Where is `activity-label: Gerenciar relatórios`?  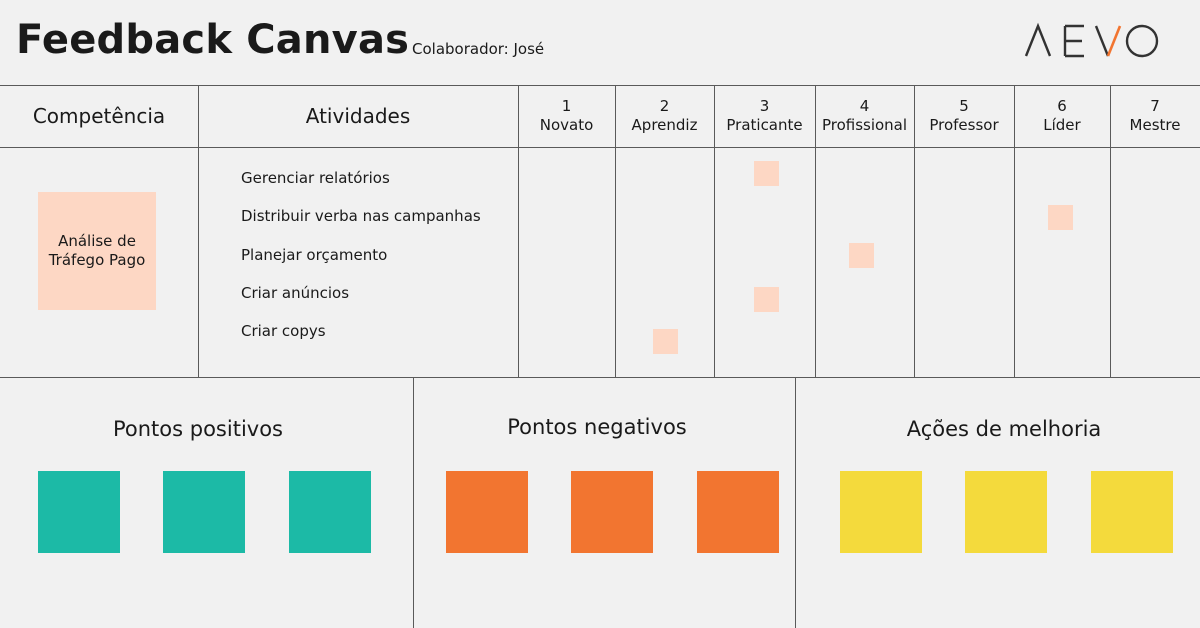
activity-label: Gerenciar relatórios is located at coordinates (315, 178).